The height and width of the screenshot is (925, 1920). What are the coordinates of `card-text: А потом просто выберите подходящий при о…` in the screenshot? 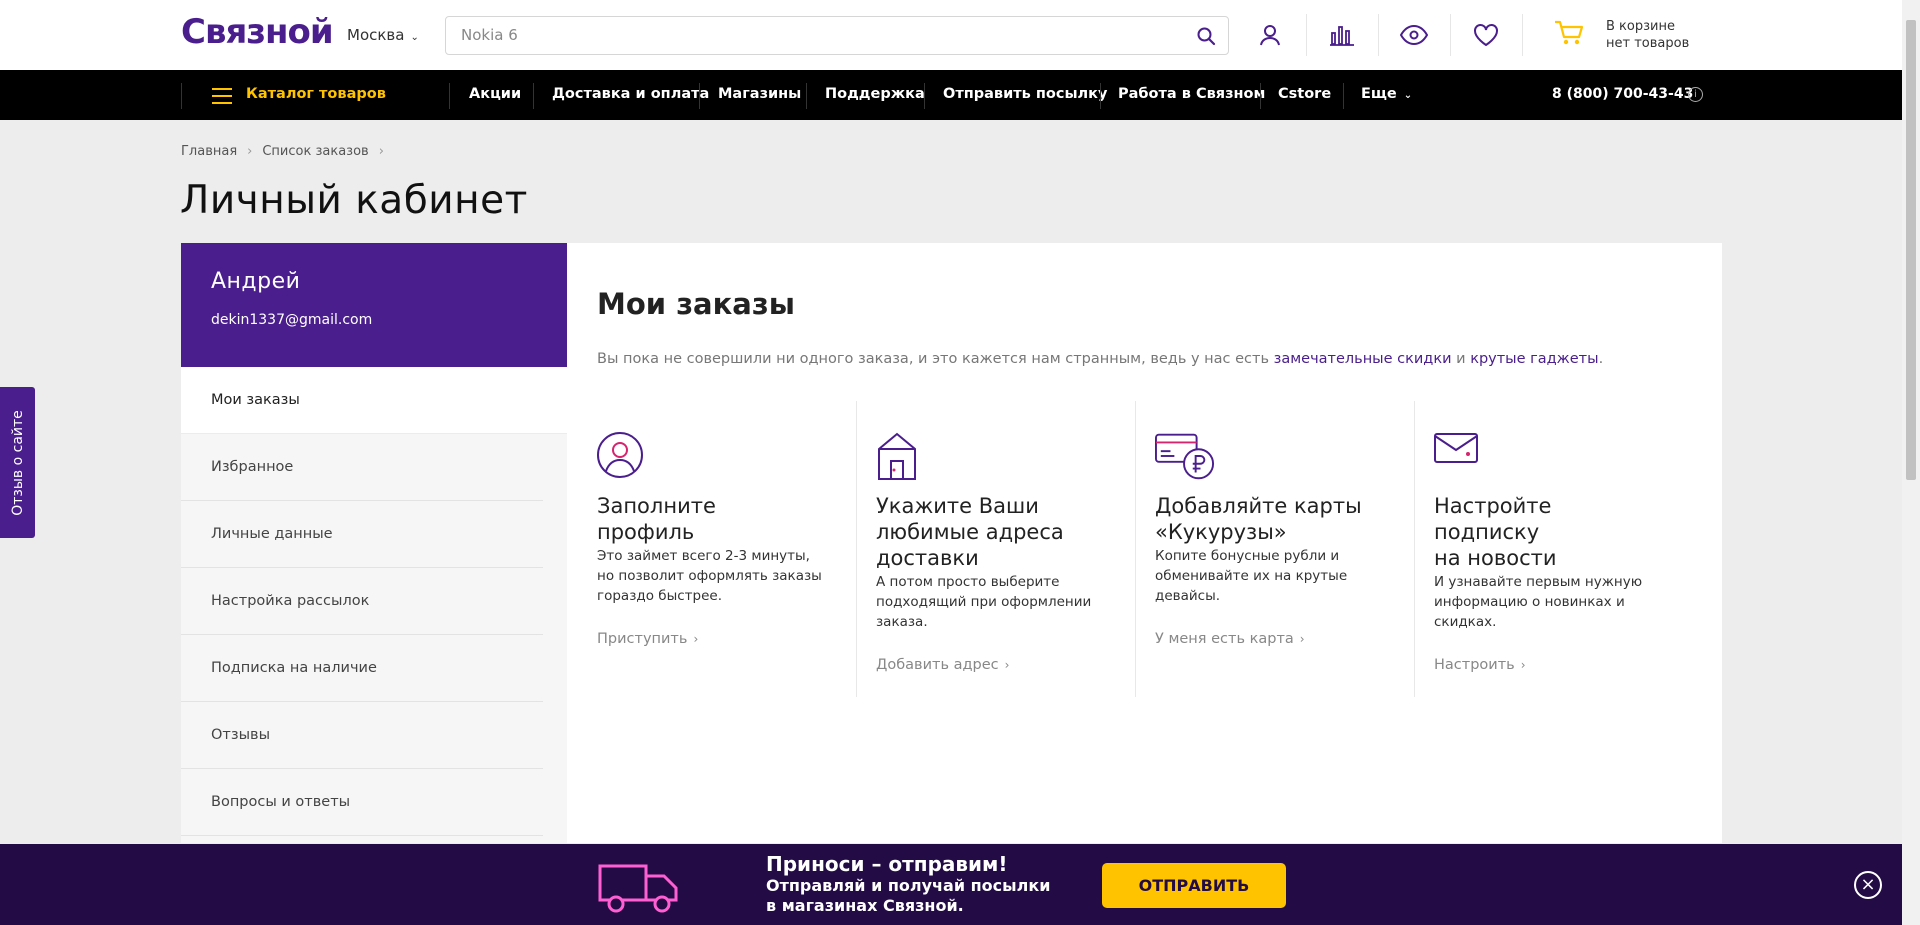 It's located at (984, 602).